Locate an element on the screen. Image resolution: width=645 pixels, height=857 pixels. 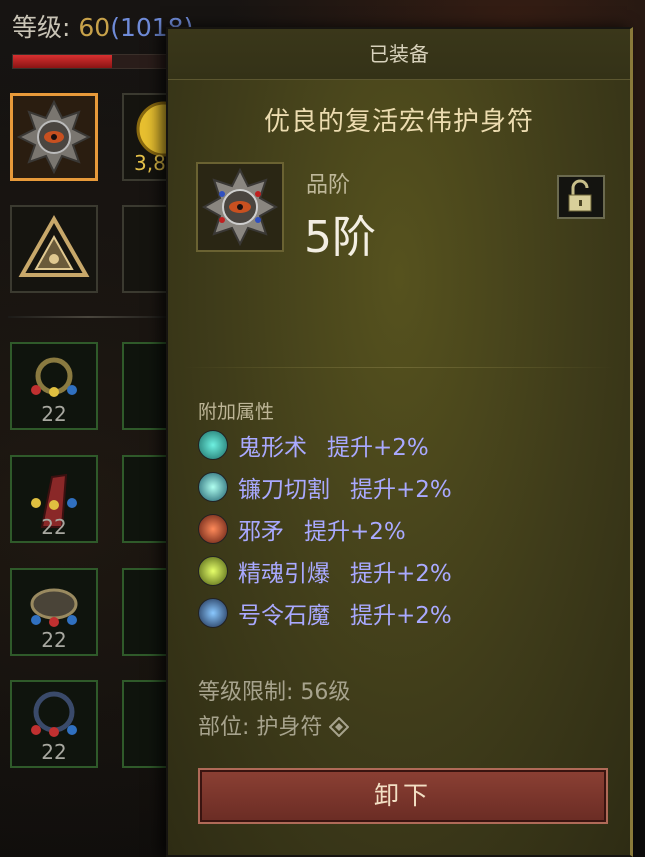
sigil-slot is located at coordinates (54, 249).